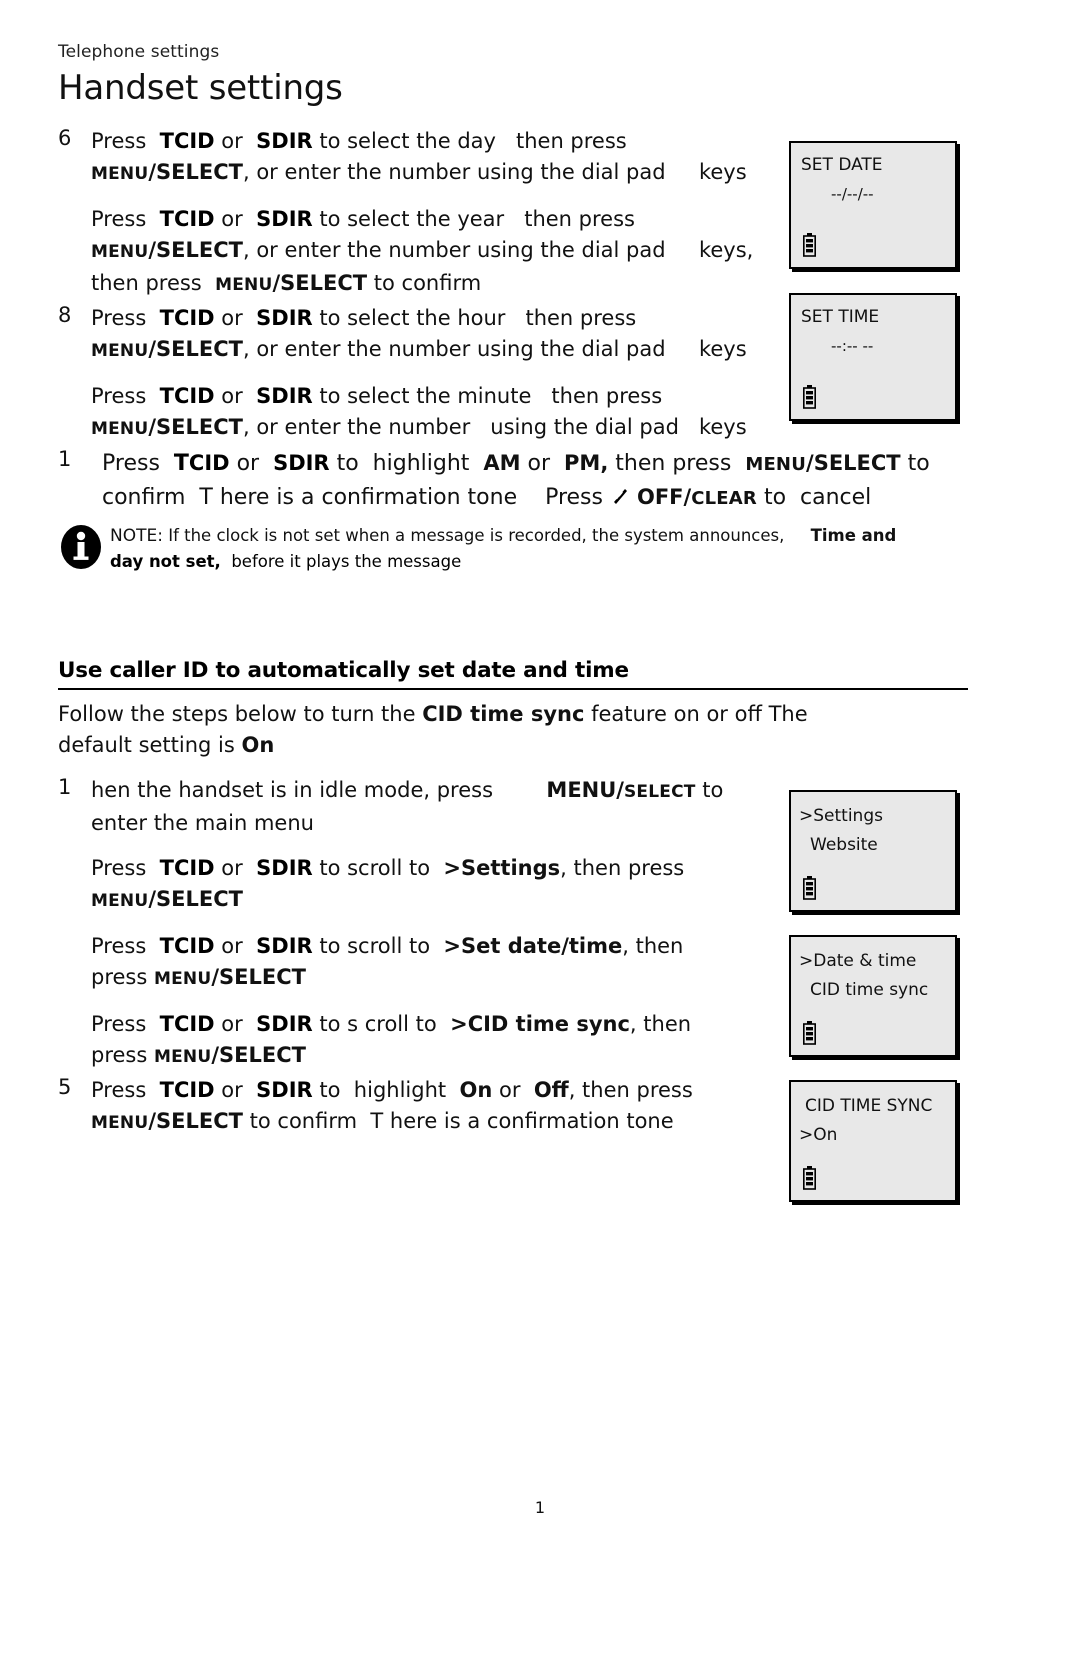 The width and height of the screenshot is (1080, 1665). Describe the element at coordinates (65, 315) in the screenshot. I see `step-number: 8` at that location.